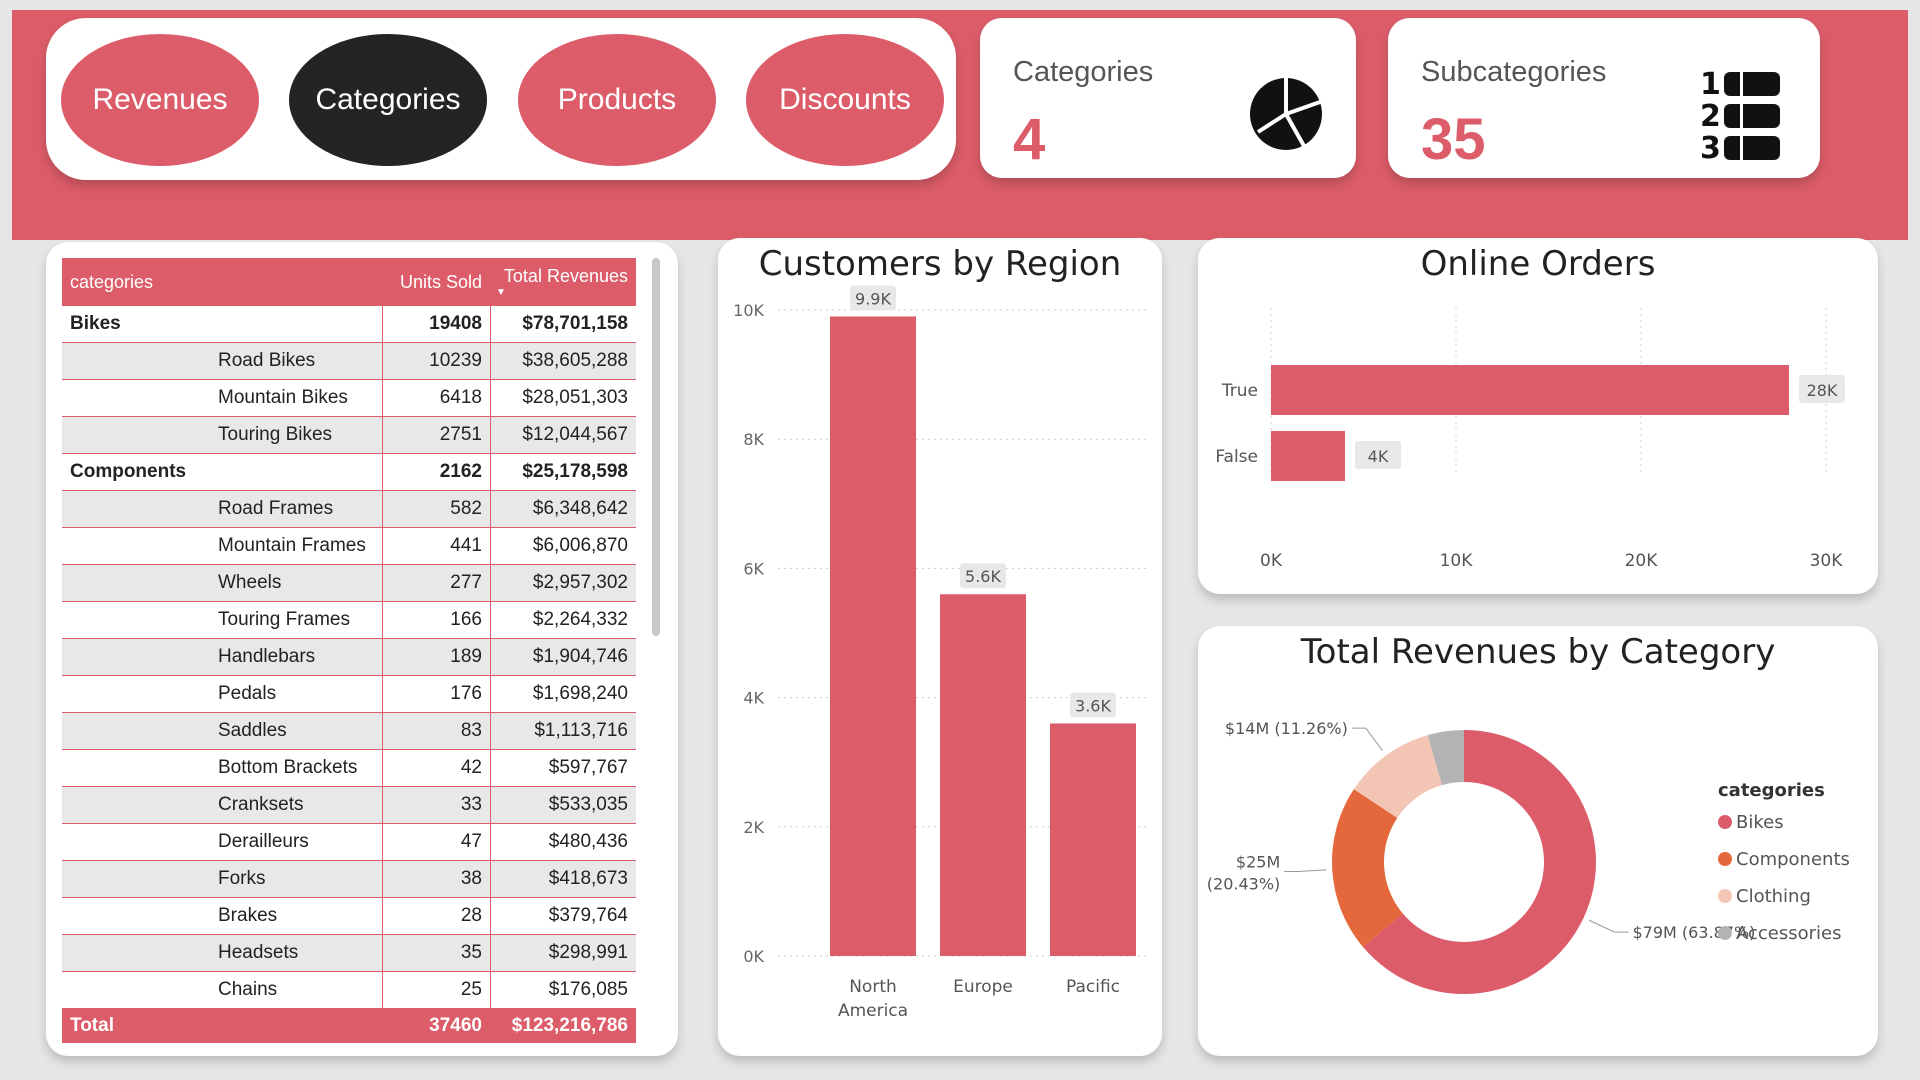 Image resolution: width=1920 pixels, height=1080 pixels. Describe the element at coordinates (1789, 933) in the screenshot. I see `legend-item: Accessories` at that location.